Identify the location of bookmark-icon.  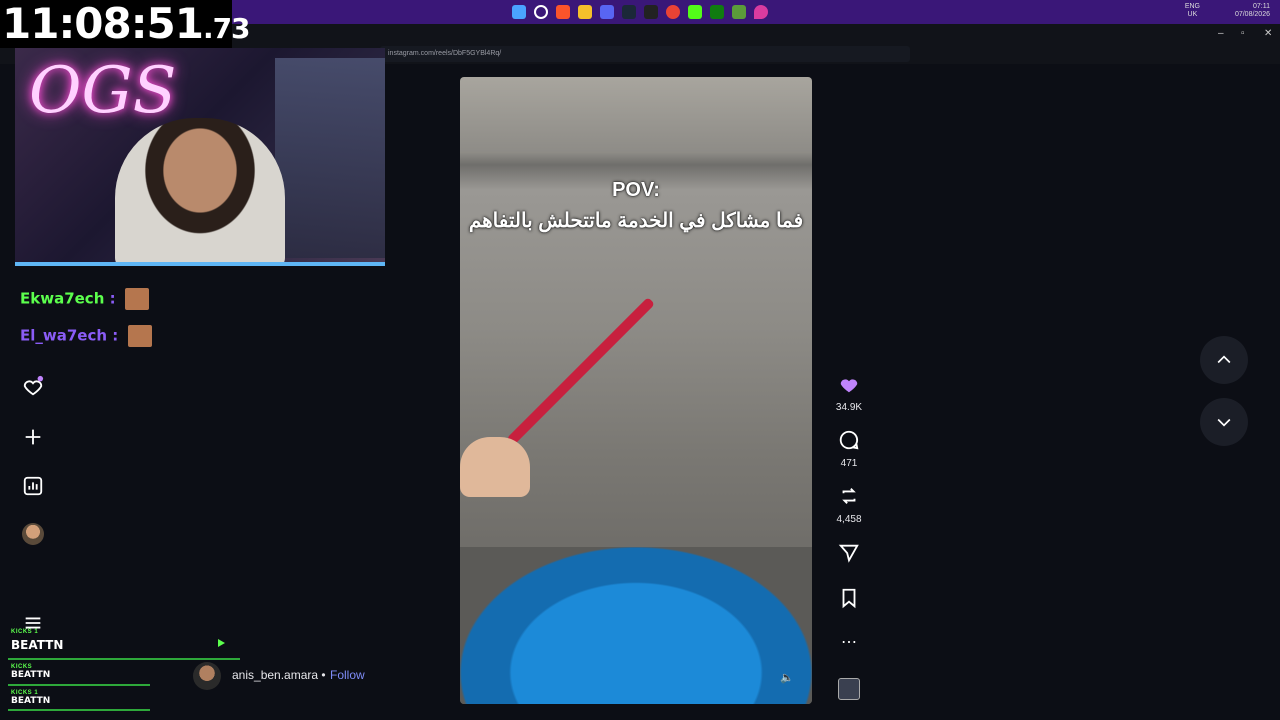
(849, 598).